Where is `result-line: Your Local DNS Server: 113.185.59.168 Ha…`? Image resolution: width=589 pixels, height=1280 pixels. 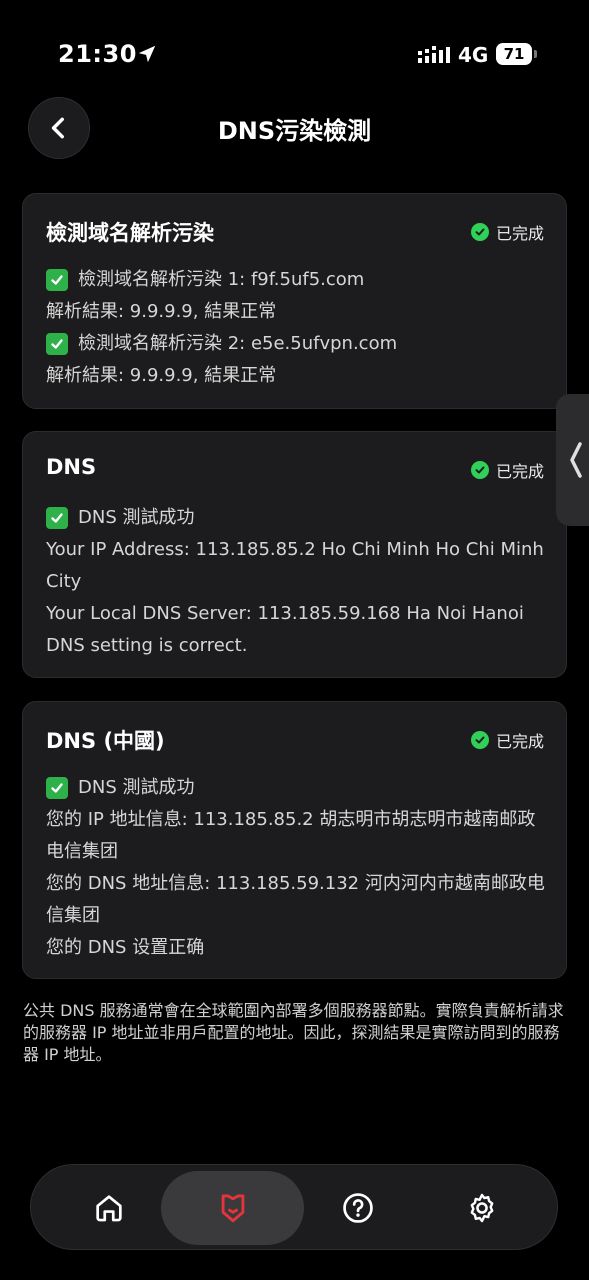 result-line: Your Local DNS Server: 113.185.59.168 Ha… is located at coordinates (296, 614).